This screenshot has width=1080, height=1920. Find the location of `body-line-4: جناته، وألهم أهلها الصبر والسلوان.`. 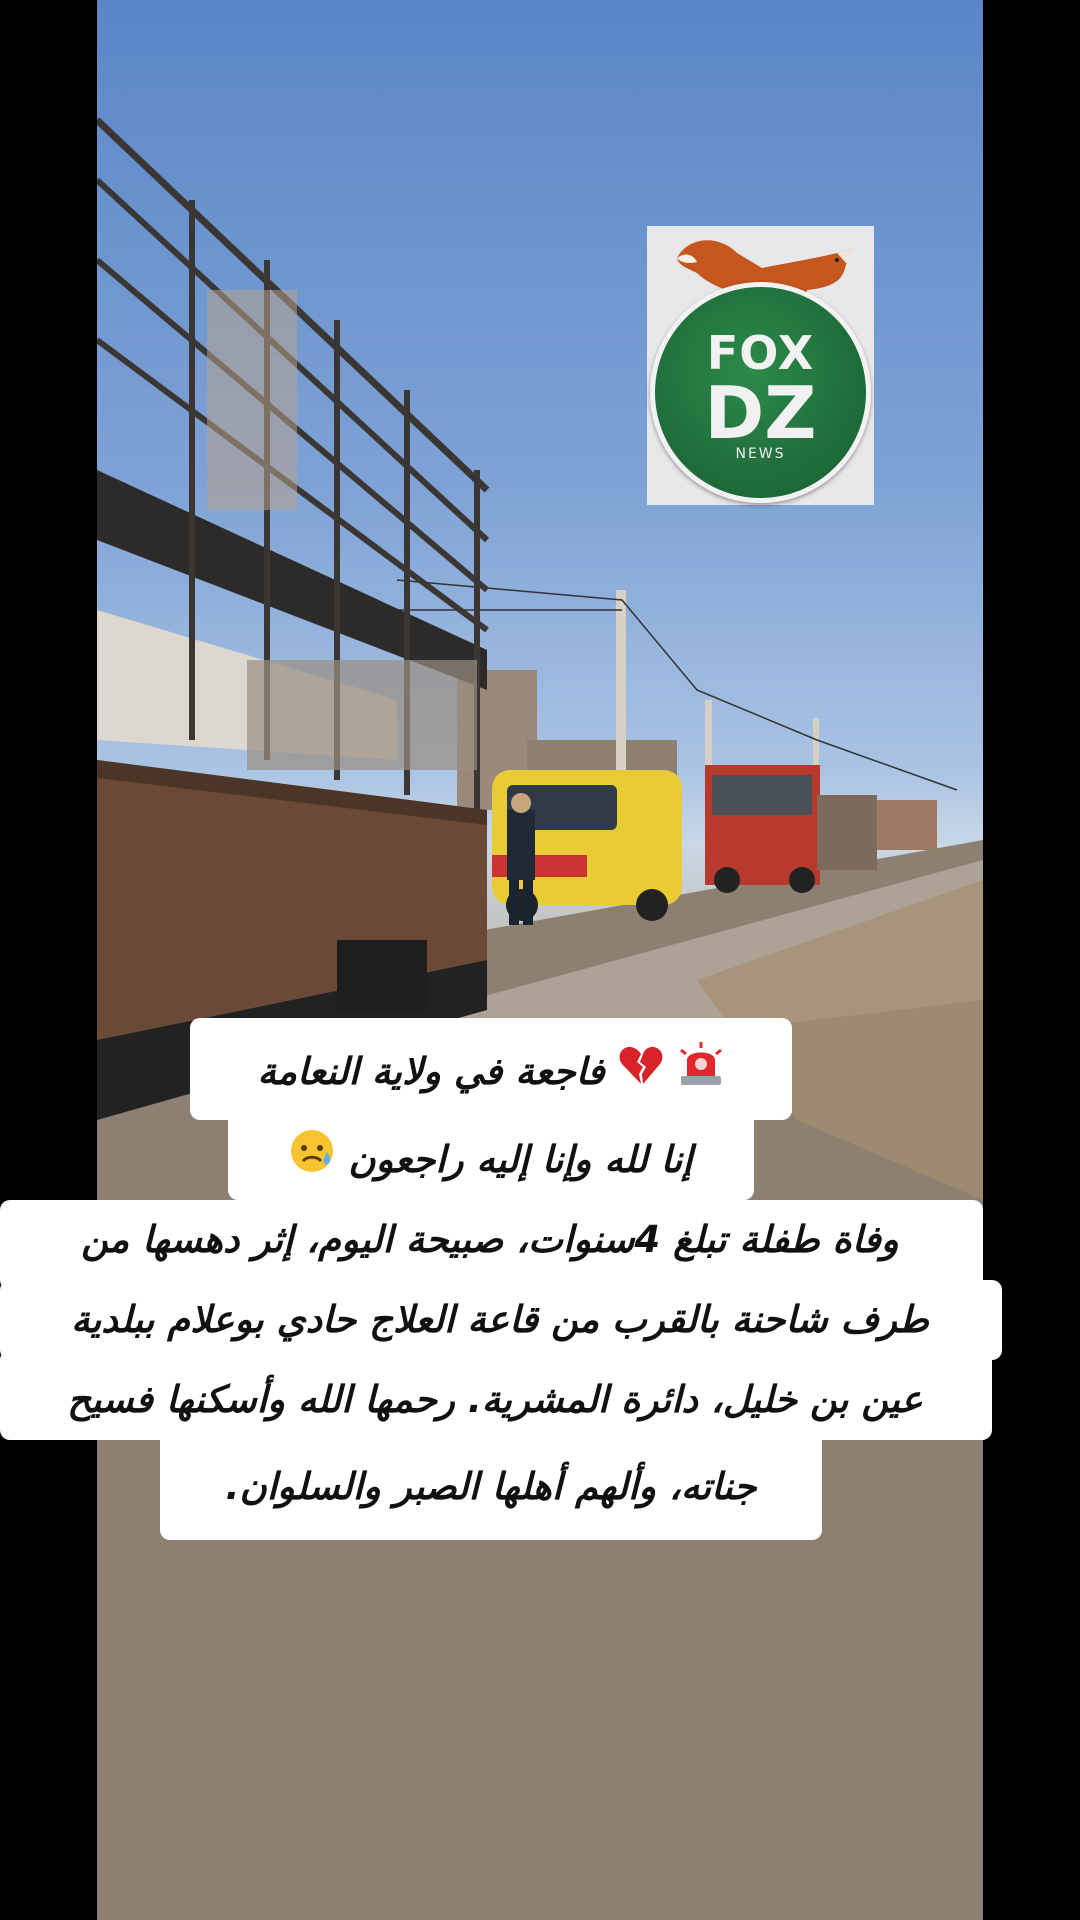

body-line-4: جناته، وألهم أهلها الصبر والسلوان. is located at coordinates (491, 1486).